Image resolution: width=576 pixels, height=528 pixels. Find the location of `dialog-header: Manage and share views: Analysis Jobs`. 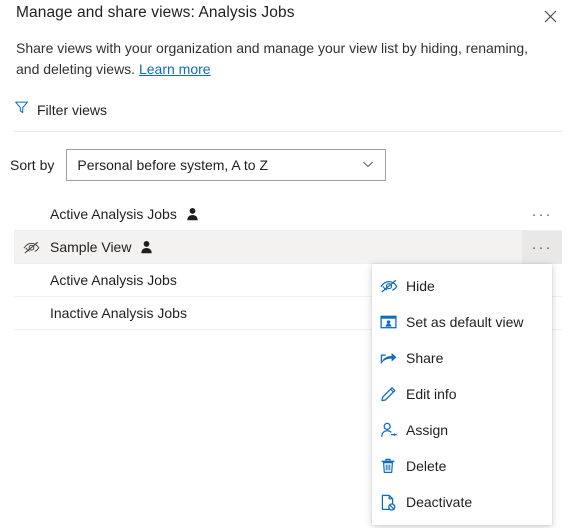

dialog-header: Manage and share views: Analysis Jobs is located at coordinates (288, 17).